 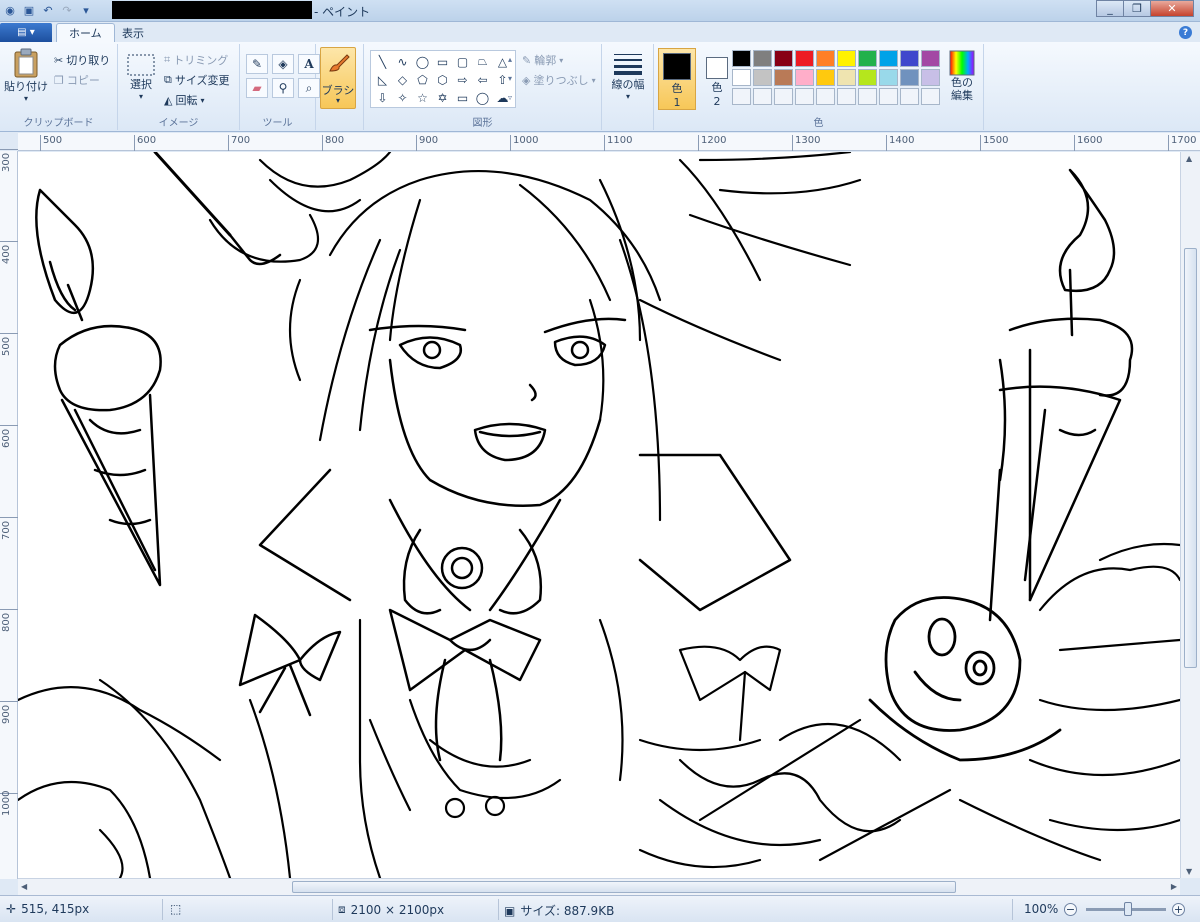 I want to click on horizontal-scroll-thumb, so click(x=624, y=887).